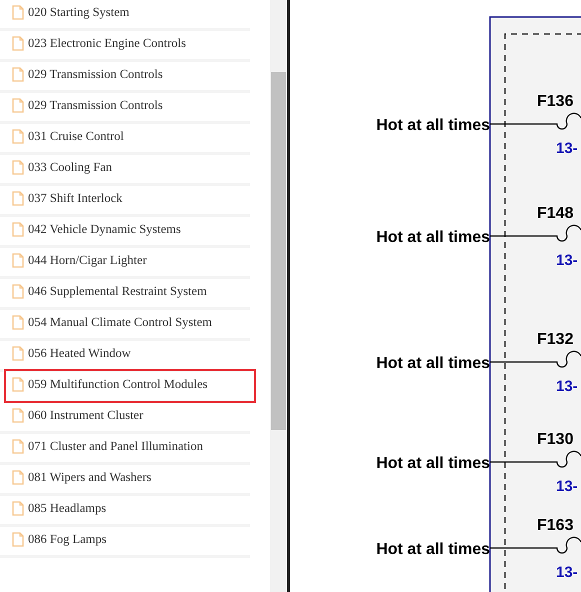 The height and width of the screenshot is (592, 581). What do you see at coordinates (125, 417) in the screenshot?
I see `sidebar-item: 060 Instrument Cluster` at bounding box center [125, 417].